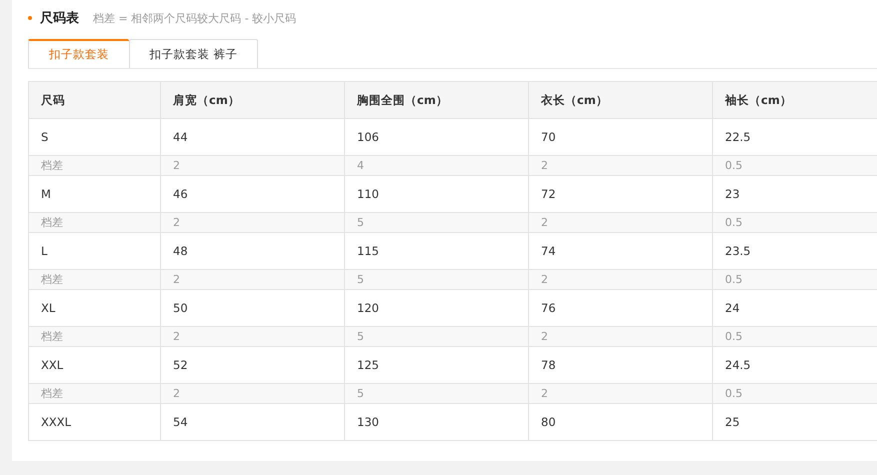 The width and height of the screenshot is (877, 475). I want to click on column-header: 胸围全围（cm）, so click(436, 100).